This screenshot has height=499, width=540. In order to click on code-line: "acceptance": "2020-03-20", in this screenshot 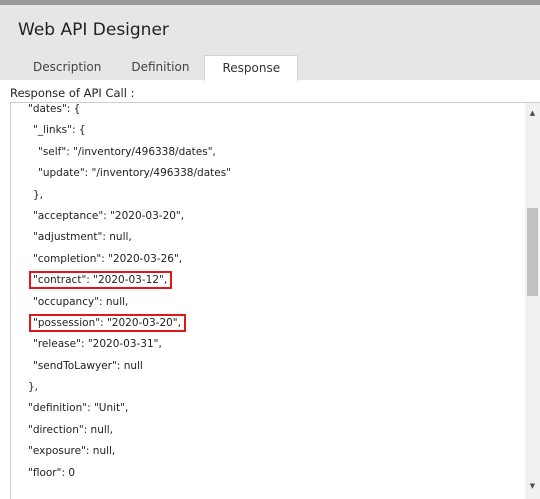, I will do `click(268, 216)`.